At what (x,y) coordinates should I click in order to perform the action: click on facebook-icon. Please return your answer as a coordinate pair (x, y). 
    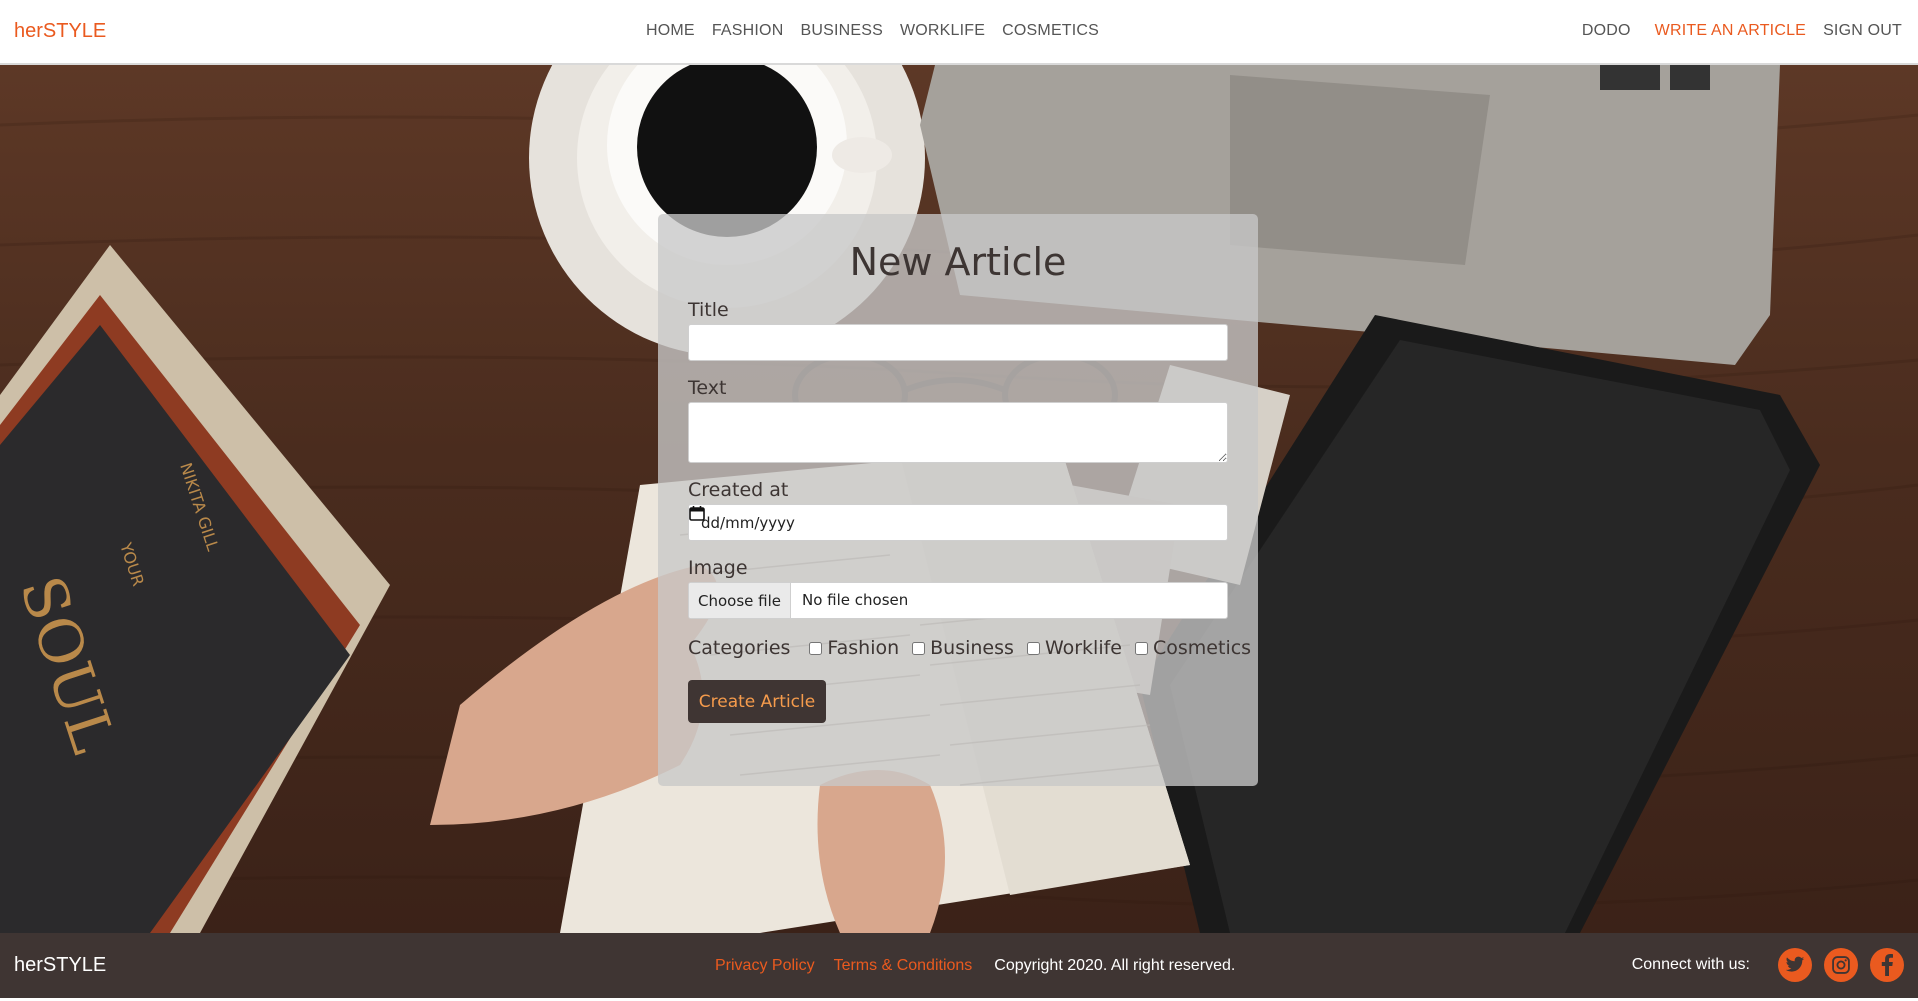
    Looking at the image, I should click on (1887, 965).